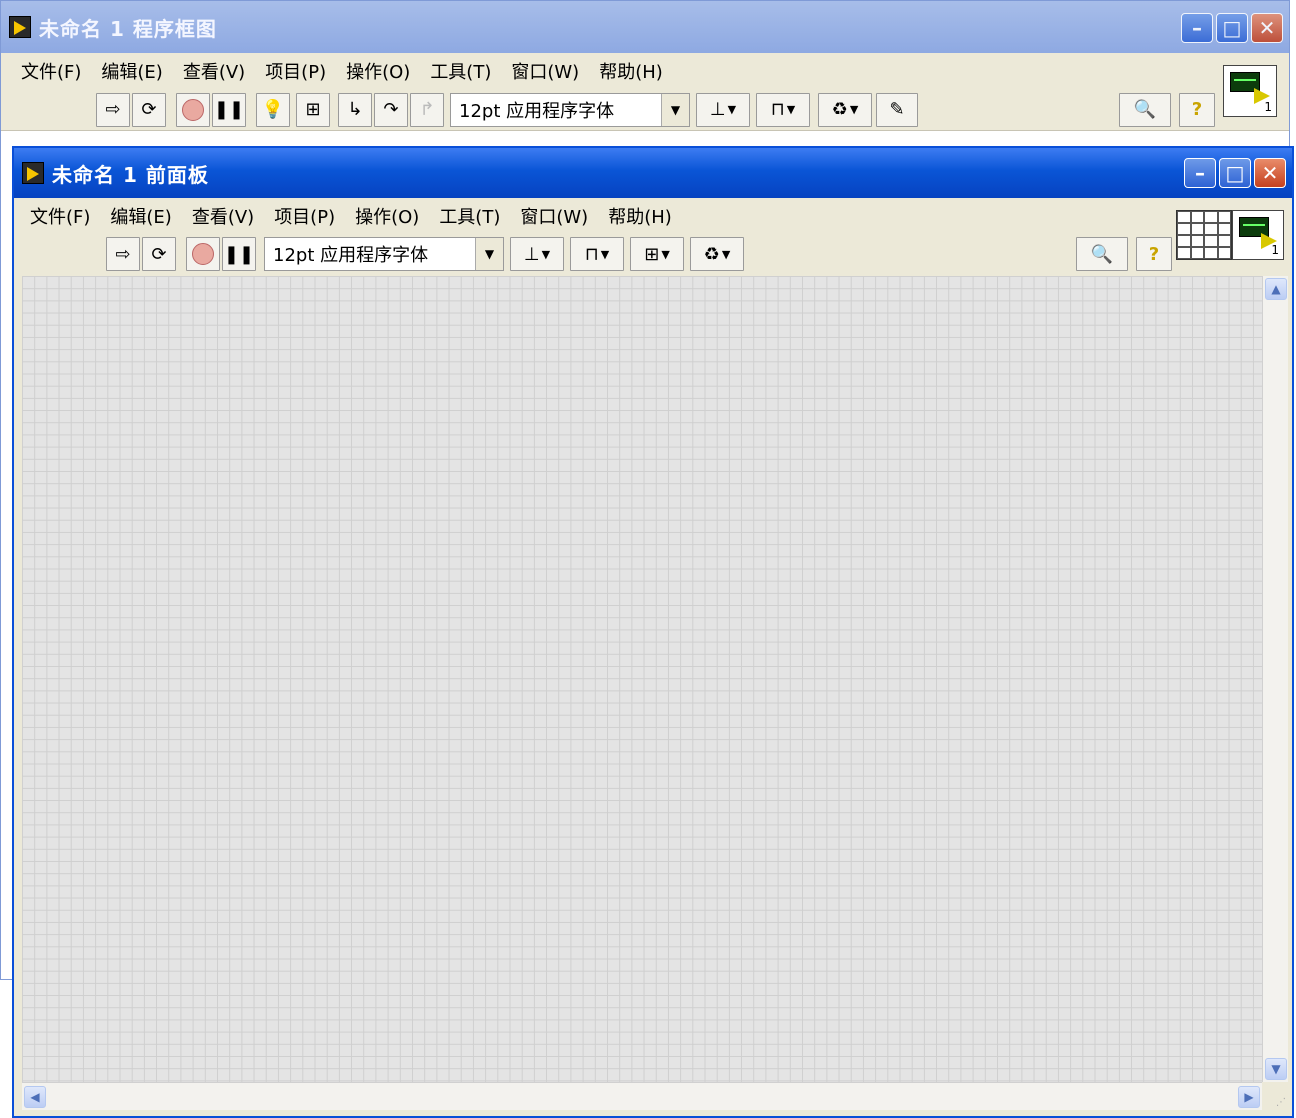 The height and width of the screenshot is (1118, 1296). What do you see at coordinates (653, 173) in the screenshot?
I see `front-panel-titlebar: 未命名 1 前面板 – □ ✕` at bounding box center [653, 173].